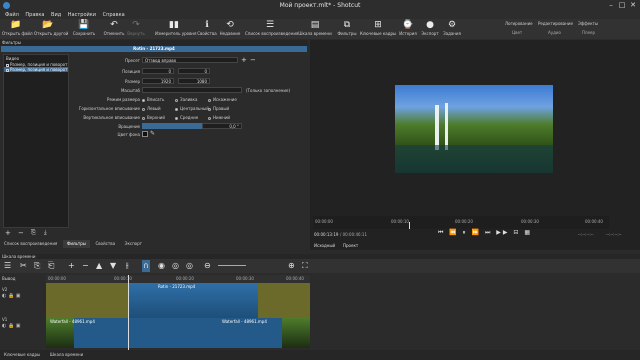  Describe the element at coordinates (320, 355) in the screenshot. I see `status-bar: Ключевые кадры Шкала времени` at that location.